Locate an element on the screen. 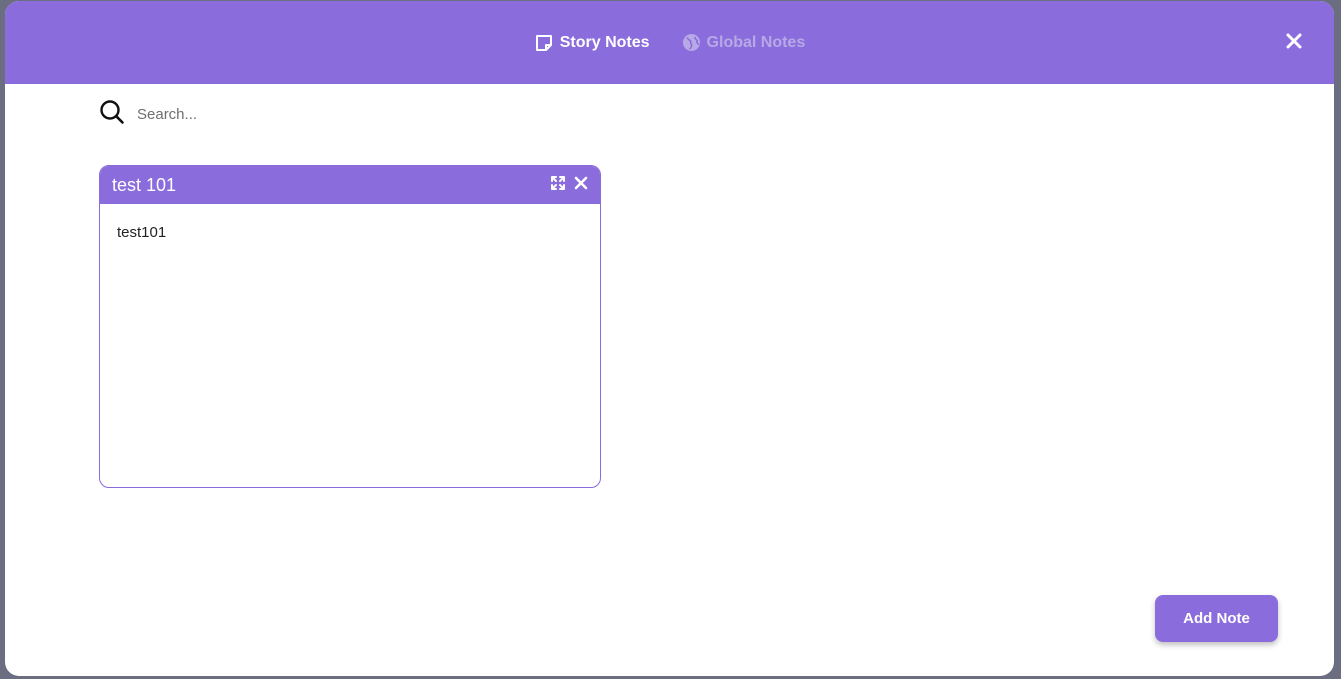 The image size is (1341, 679). expand-icon is located at coordinates (558, 185).